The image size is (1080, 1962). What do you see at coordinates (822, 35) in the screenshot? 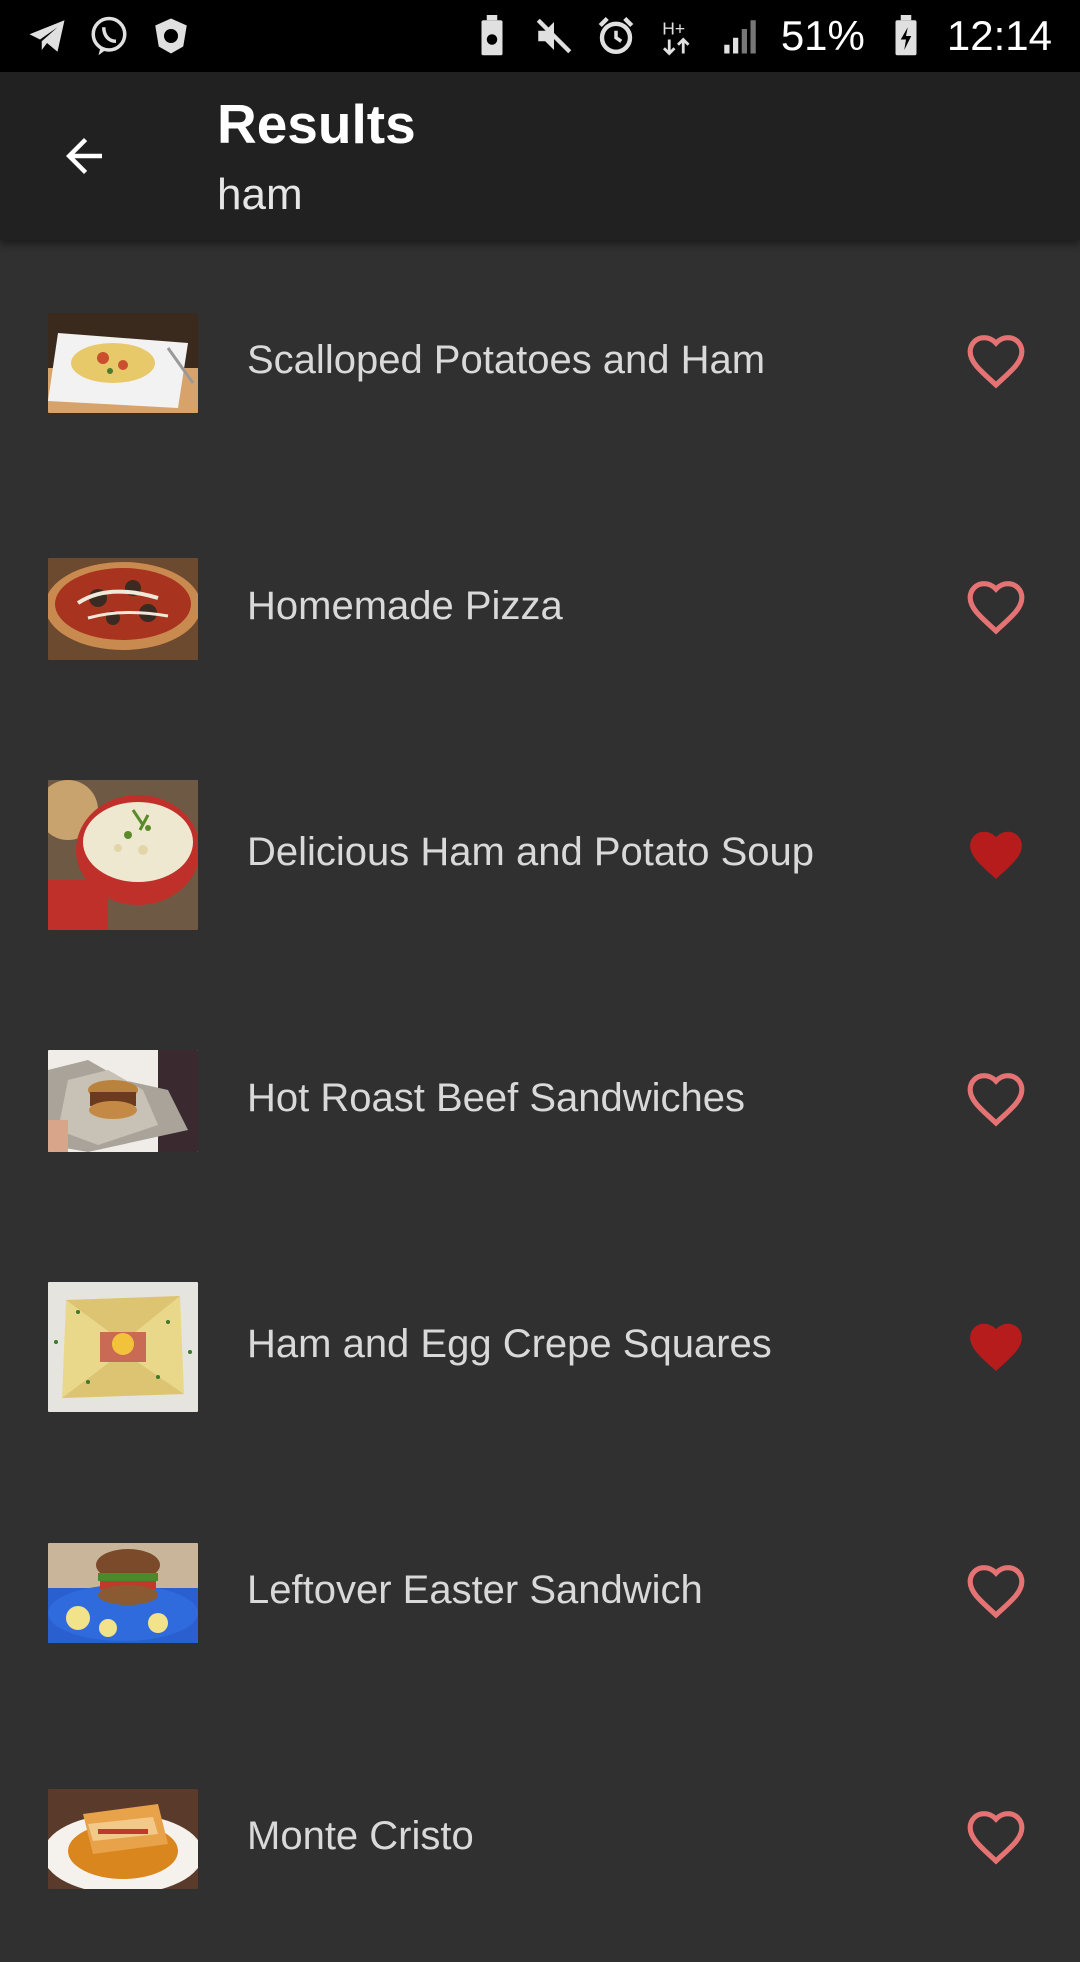
I see `battery-percent: 51%` at bounding box center [822, 35].